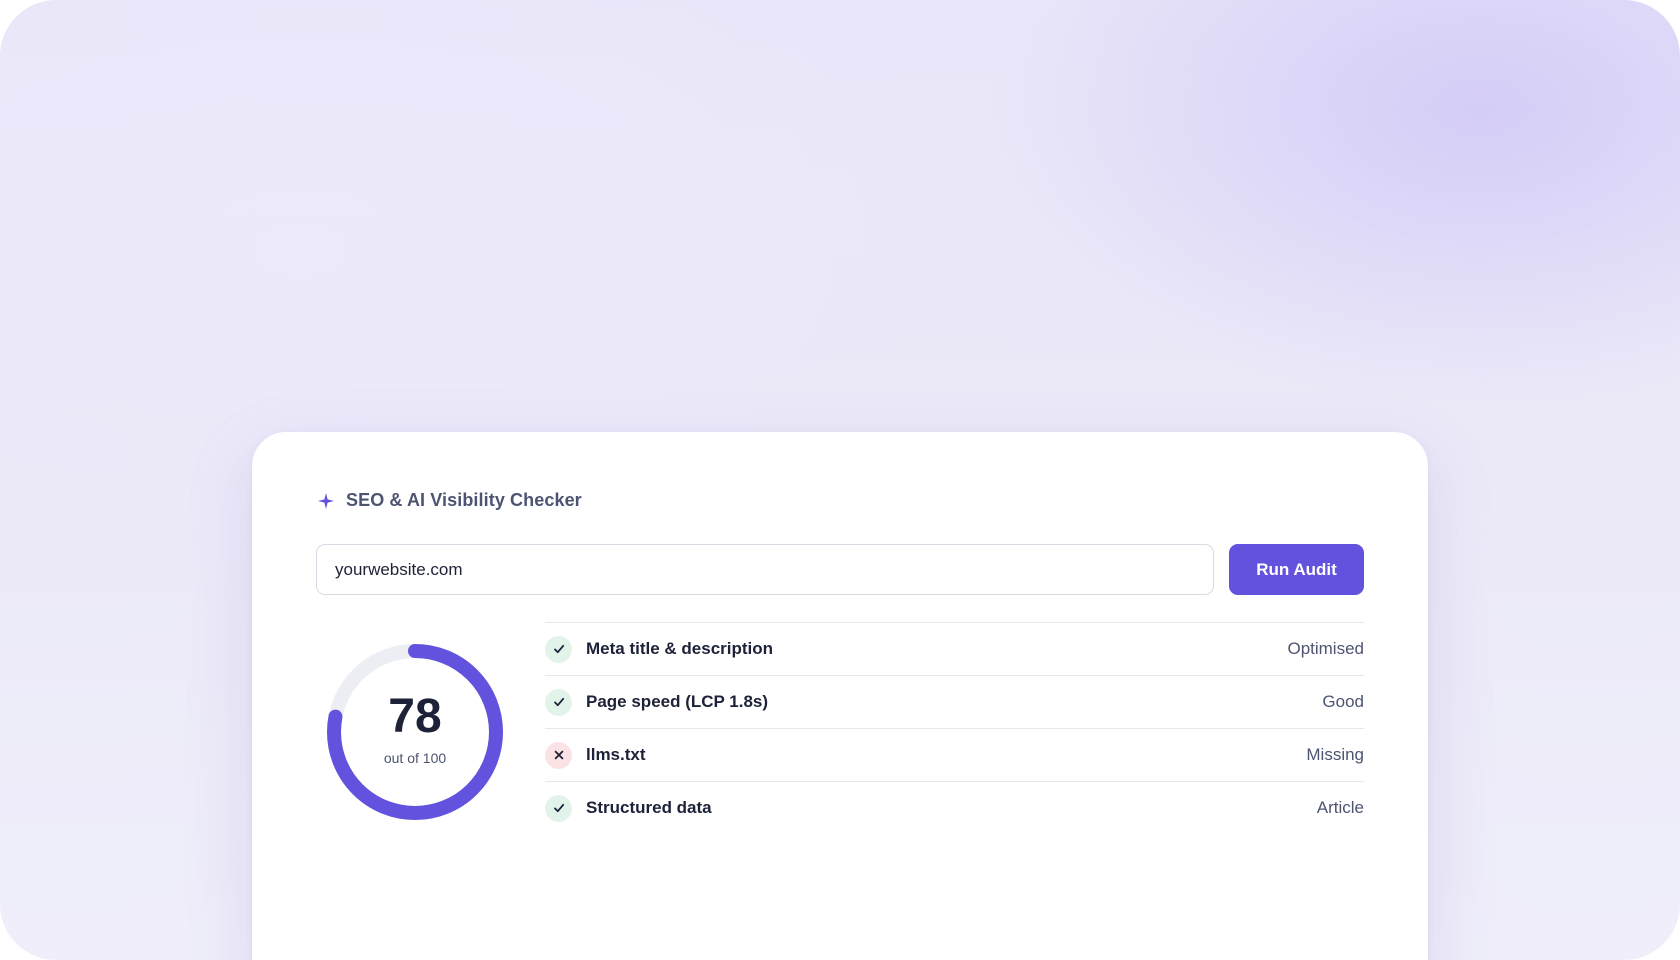 The height and width of the screenshot is (960, 1680). Describe the element at coordinates (1325, 648) in the screenshot. I see `check-status: Optimised` at that location.